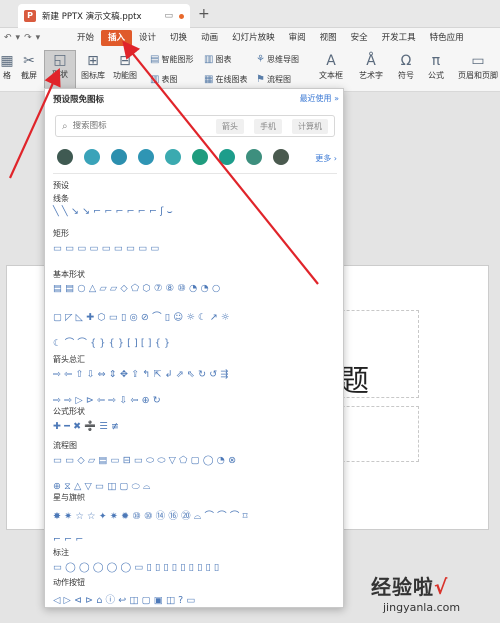 The width and height of the screenshot is (500, 623). I want to click on wordart-button: Å 艺术字, so click(371, 66).